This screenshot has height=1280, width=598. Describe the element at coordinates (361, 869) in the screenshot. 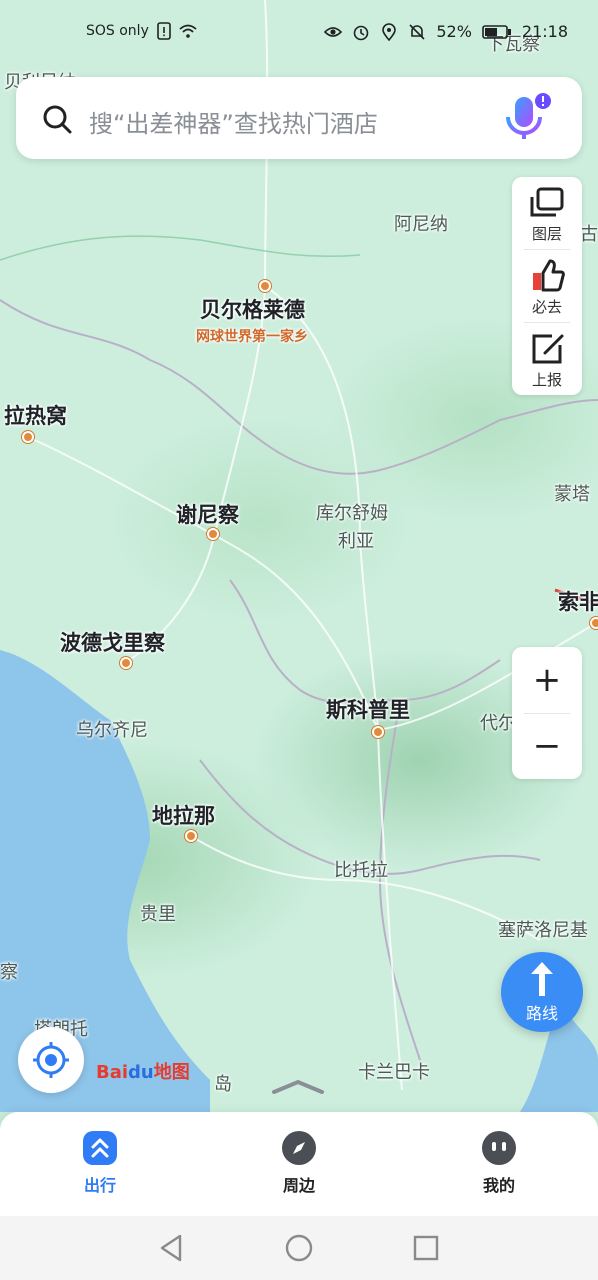

I see `place-label: 比托拉` at that location.